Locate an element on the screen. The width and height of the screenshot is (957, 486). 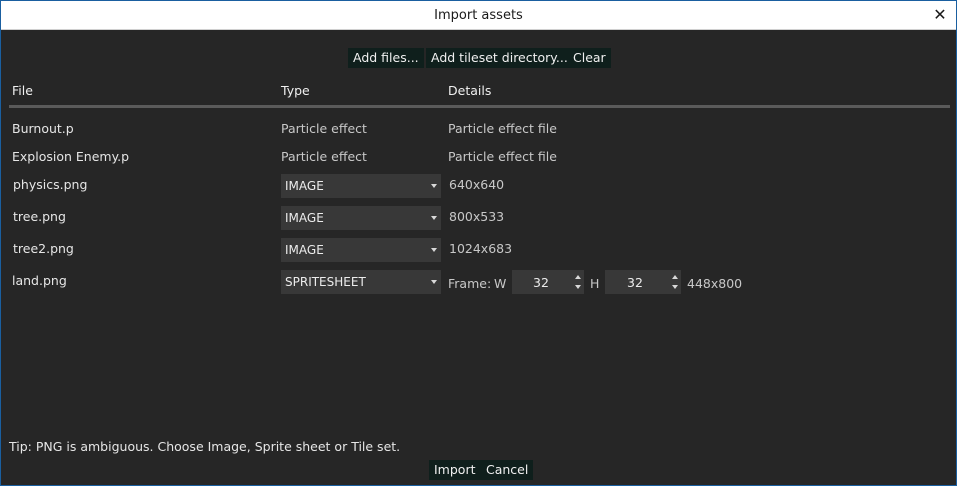
file-details: 1024x683 is located at coordinates (481, 248).